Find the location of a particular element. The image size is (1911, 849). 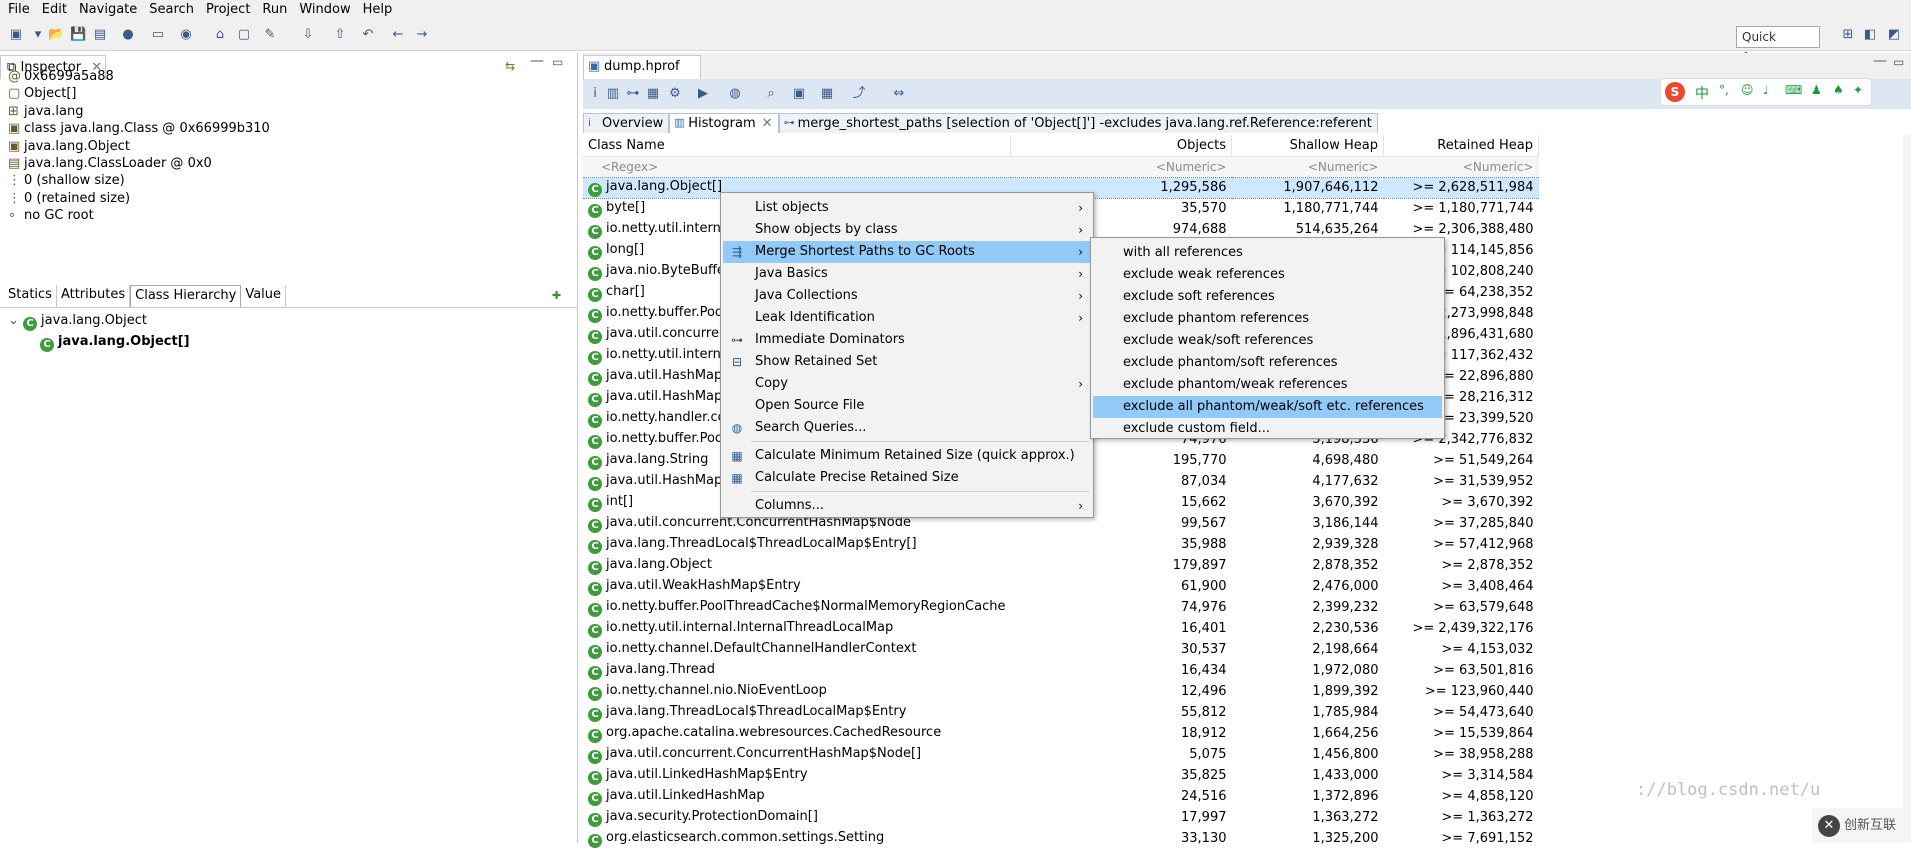

context-item-merge-shortest-paths-to-gc-roots: ⇶ Merge Shortest Paths to GC Roots › is located at coordinates (907, 252).